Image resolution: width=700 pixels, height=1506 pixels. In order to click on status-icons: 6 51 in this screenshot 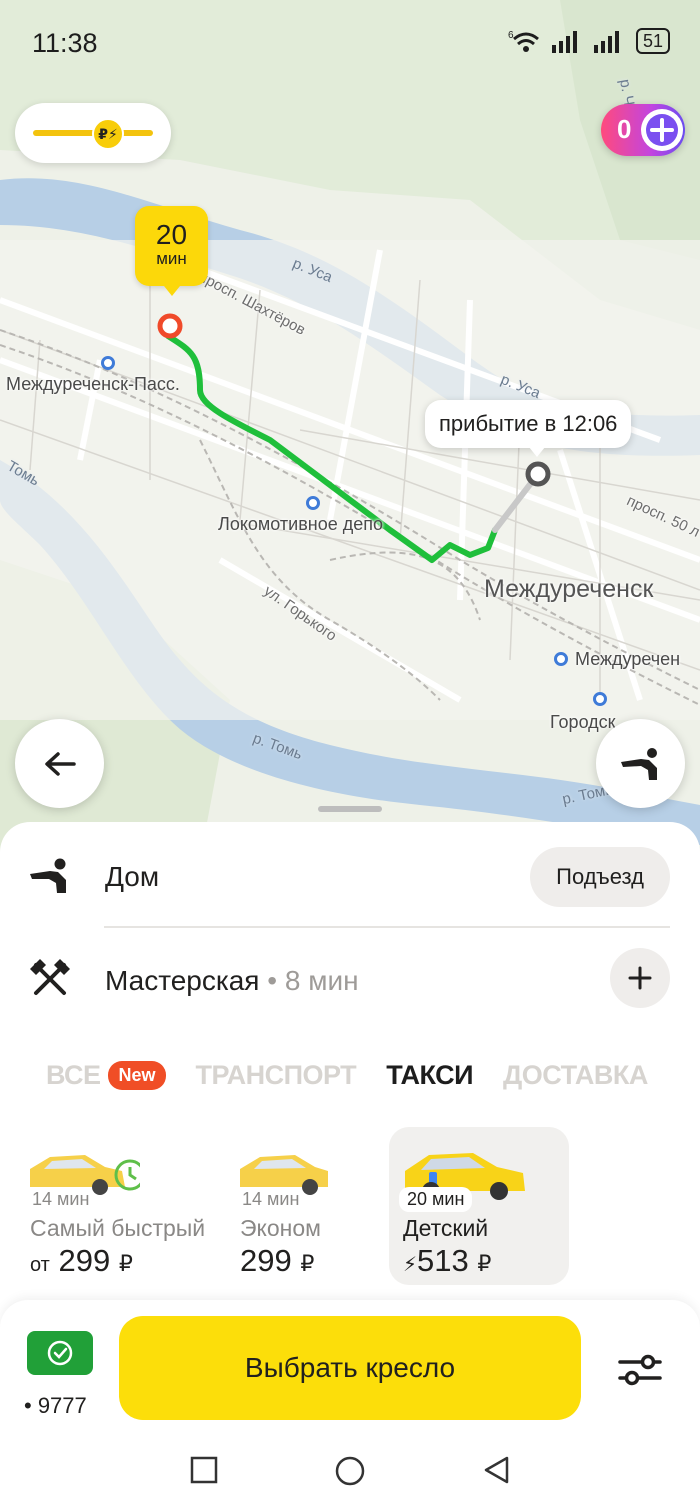, I will do `click(589, 41)`.